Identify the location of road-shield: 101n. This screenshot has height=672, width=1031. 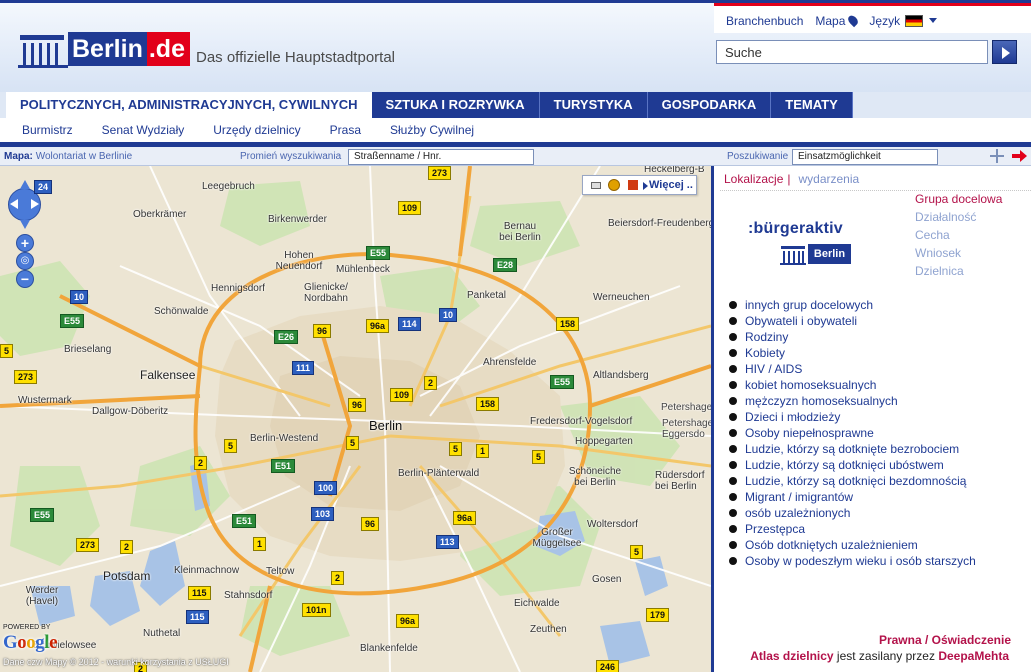
(316, 610).